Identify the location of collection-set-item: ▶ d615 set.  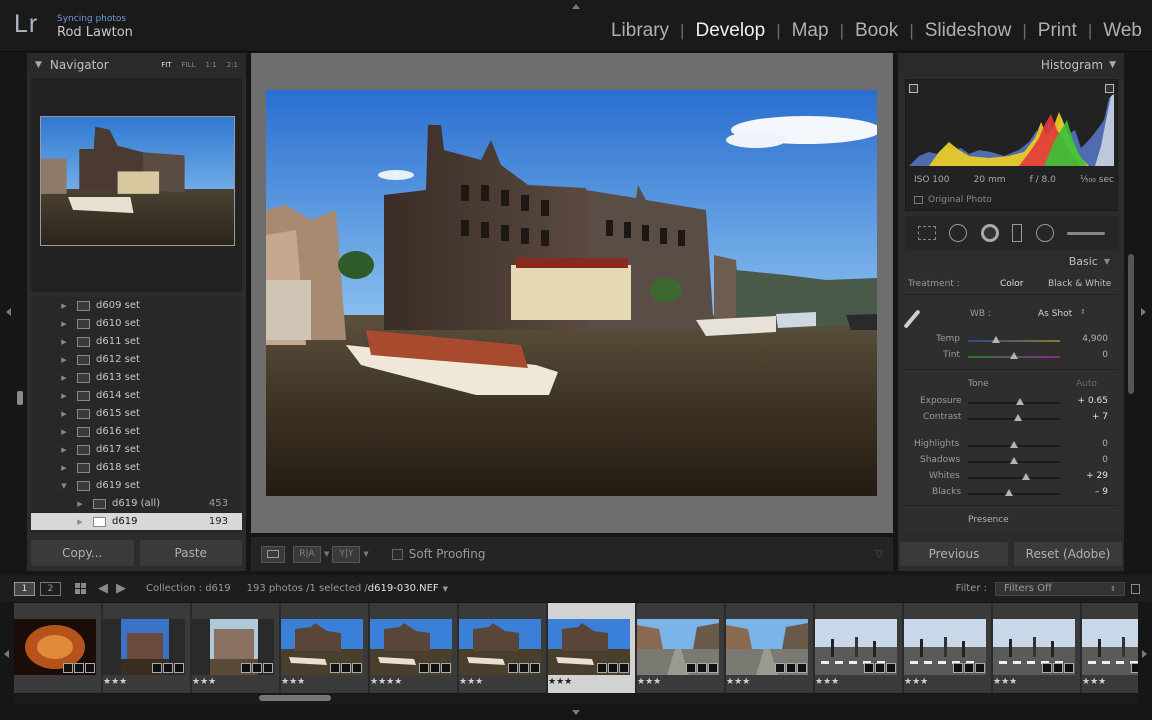
(136, 414).